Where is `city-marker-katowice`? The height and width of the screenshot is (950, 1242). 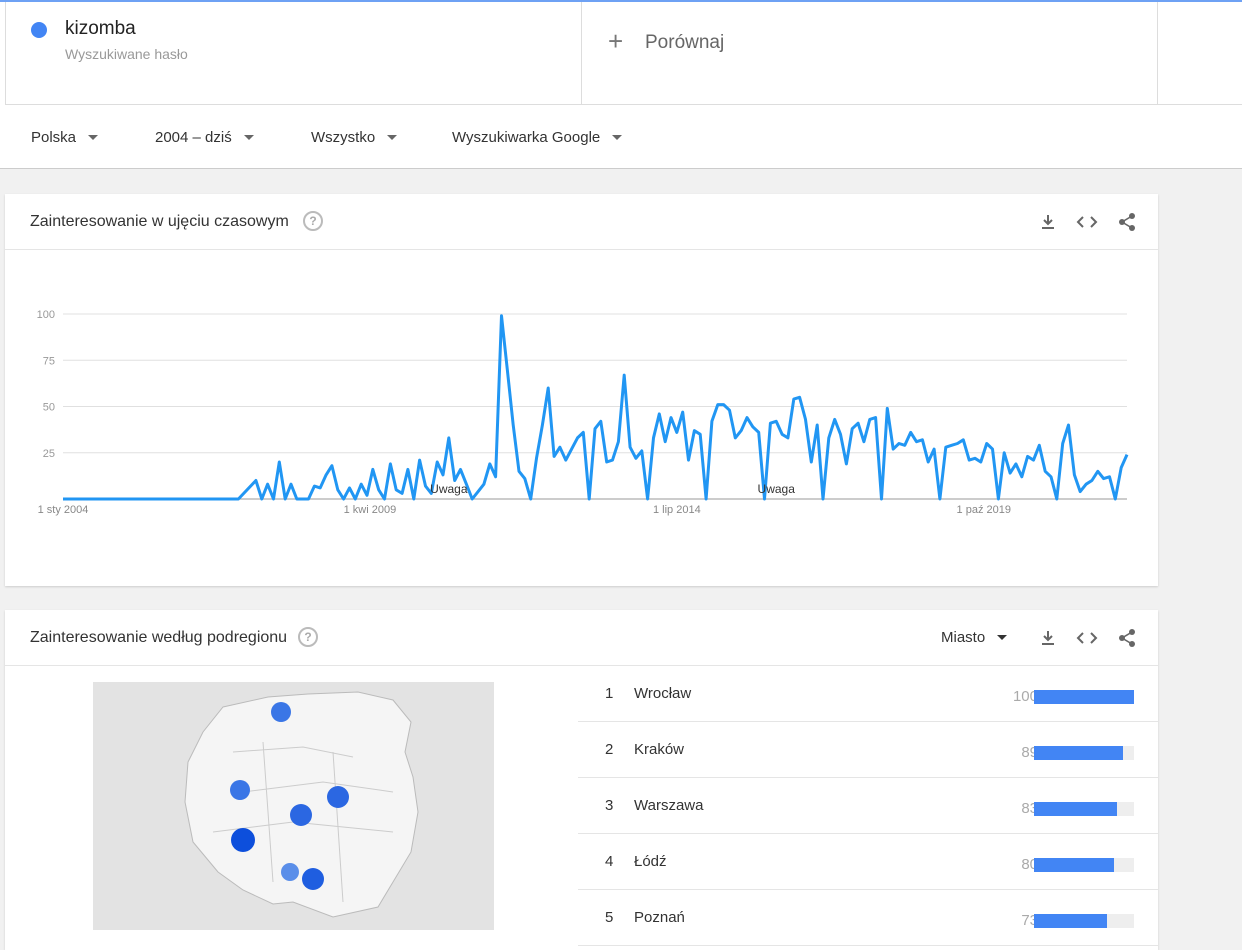 city-marker-katowice is located at coordinates (290, 872).